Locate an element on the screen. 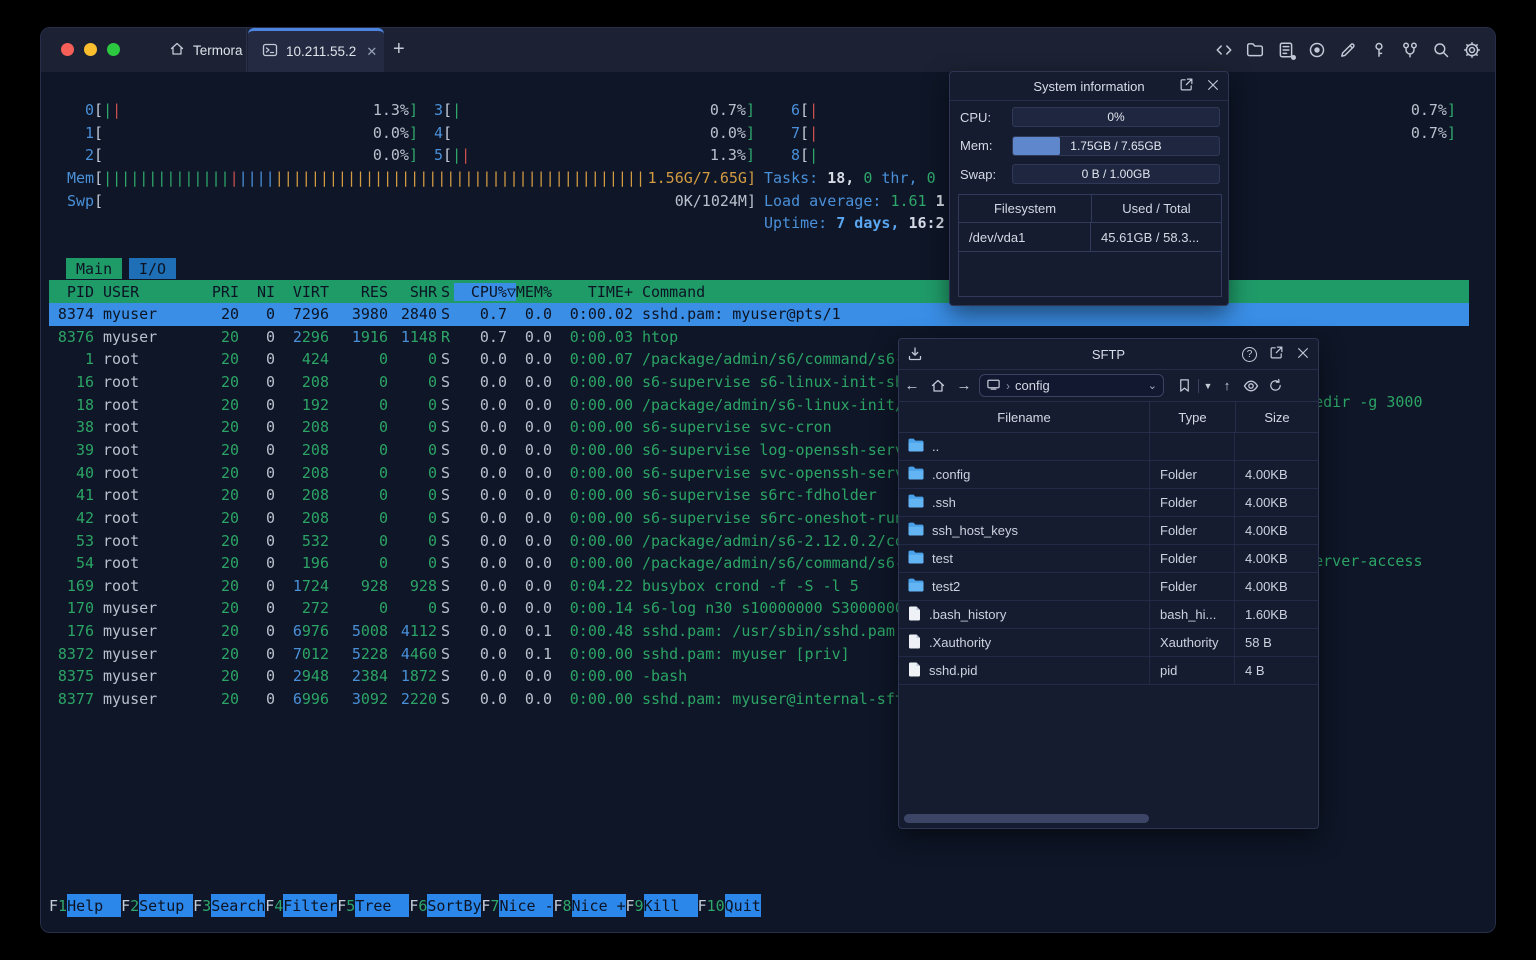  zoom-window-button is located at coordinates (113, 49).